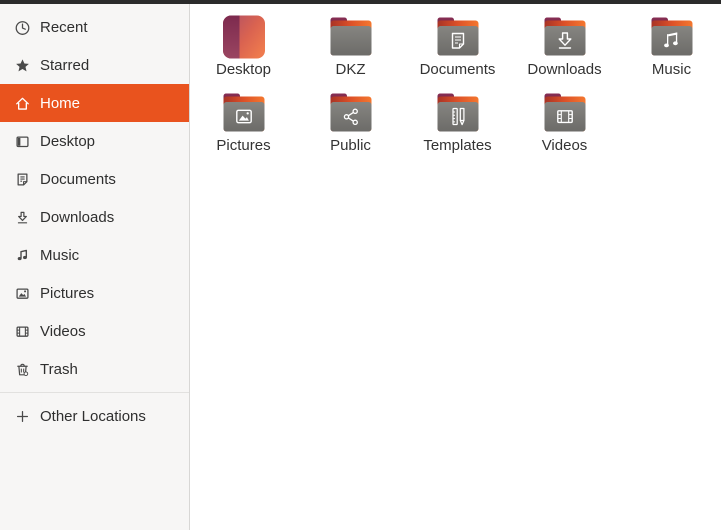 Image resolution: width=721 pixels, height=530 pixels. I want to click on downloads-icon, so click(22, 217).